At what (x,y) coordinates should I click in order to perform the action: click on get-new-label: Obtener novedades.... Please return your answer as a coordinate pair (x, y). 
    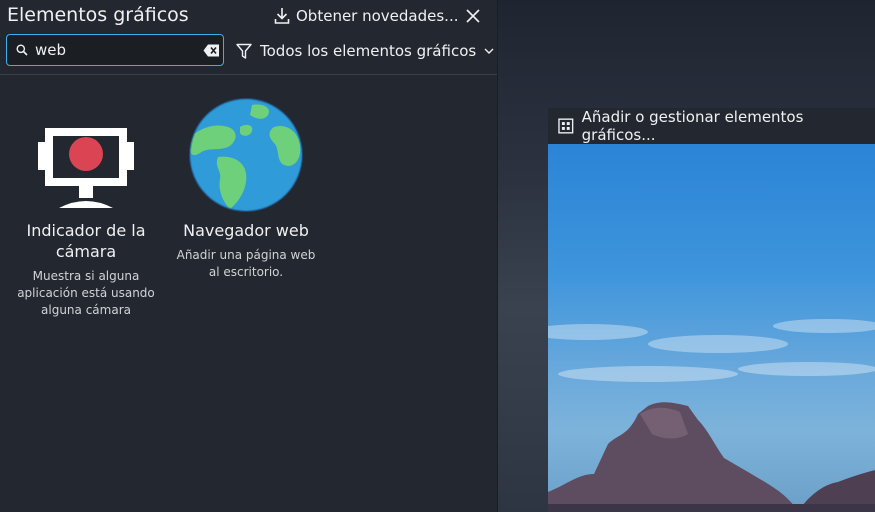
    Looking at the image, I should click on (377, 16).